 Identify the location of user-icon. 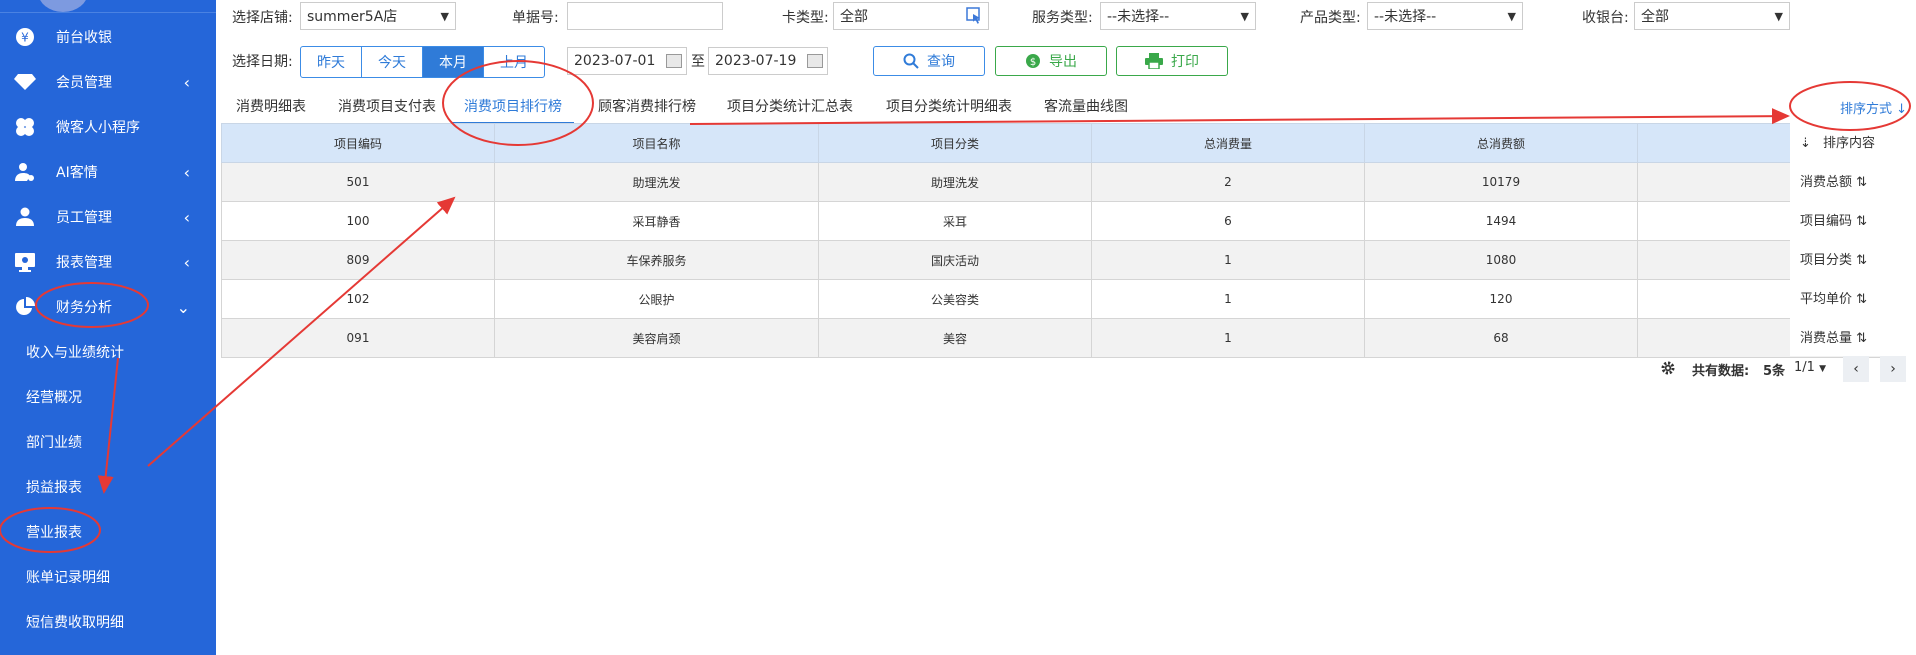
(25, 217).